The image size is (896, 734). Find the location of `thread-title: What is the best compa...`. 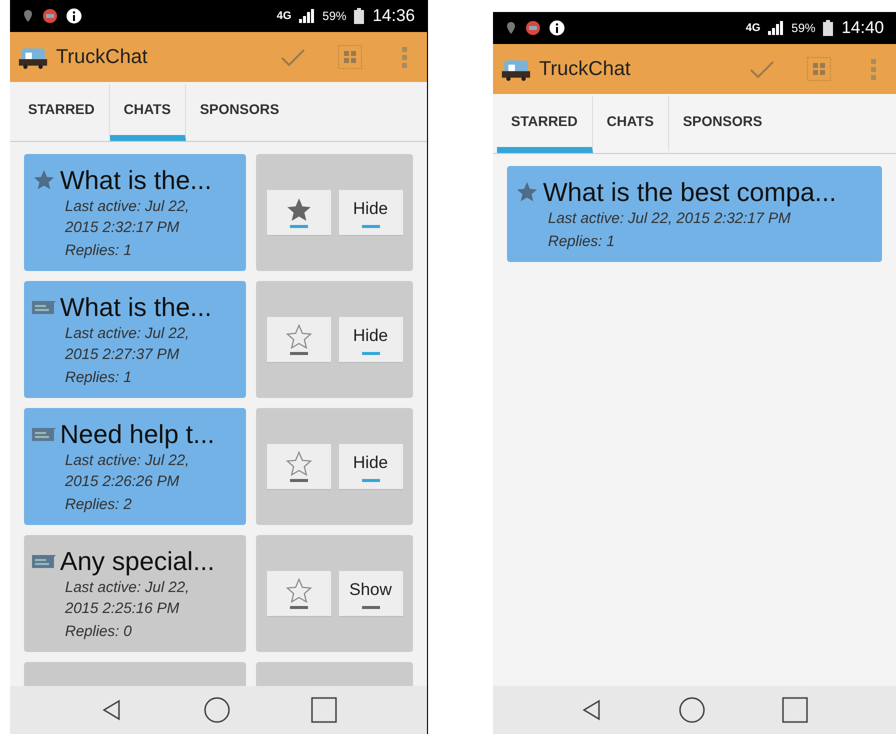

thread-title: What is the best compa... is located at coordinates (689, 192).